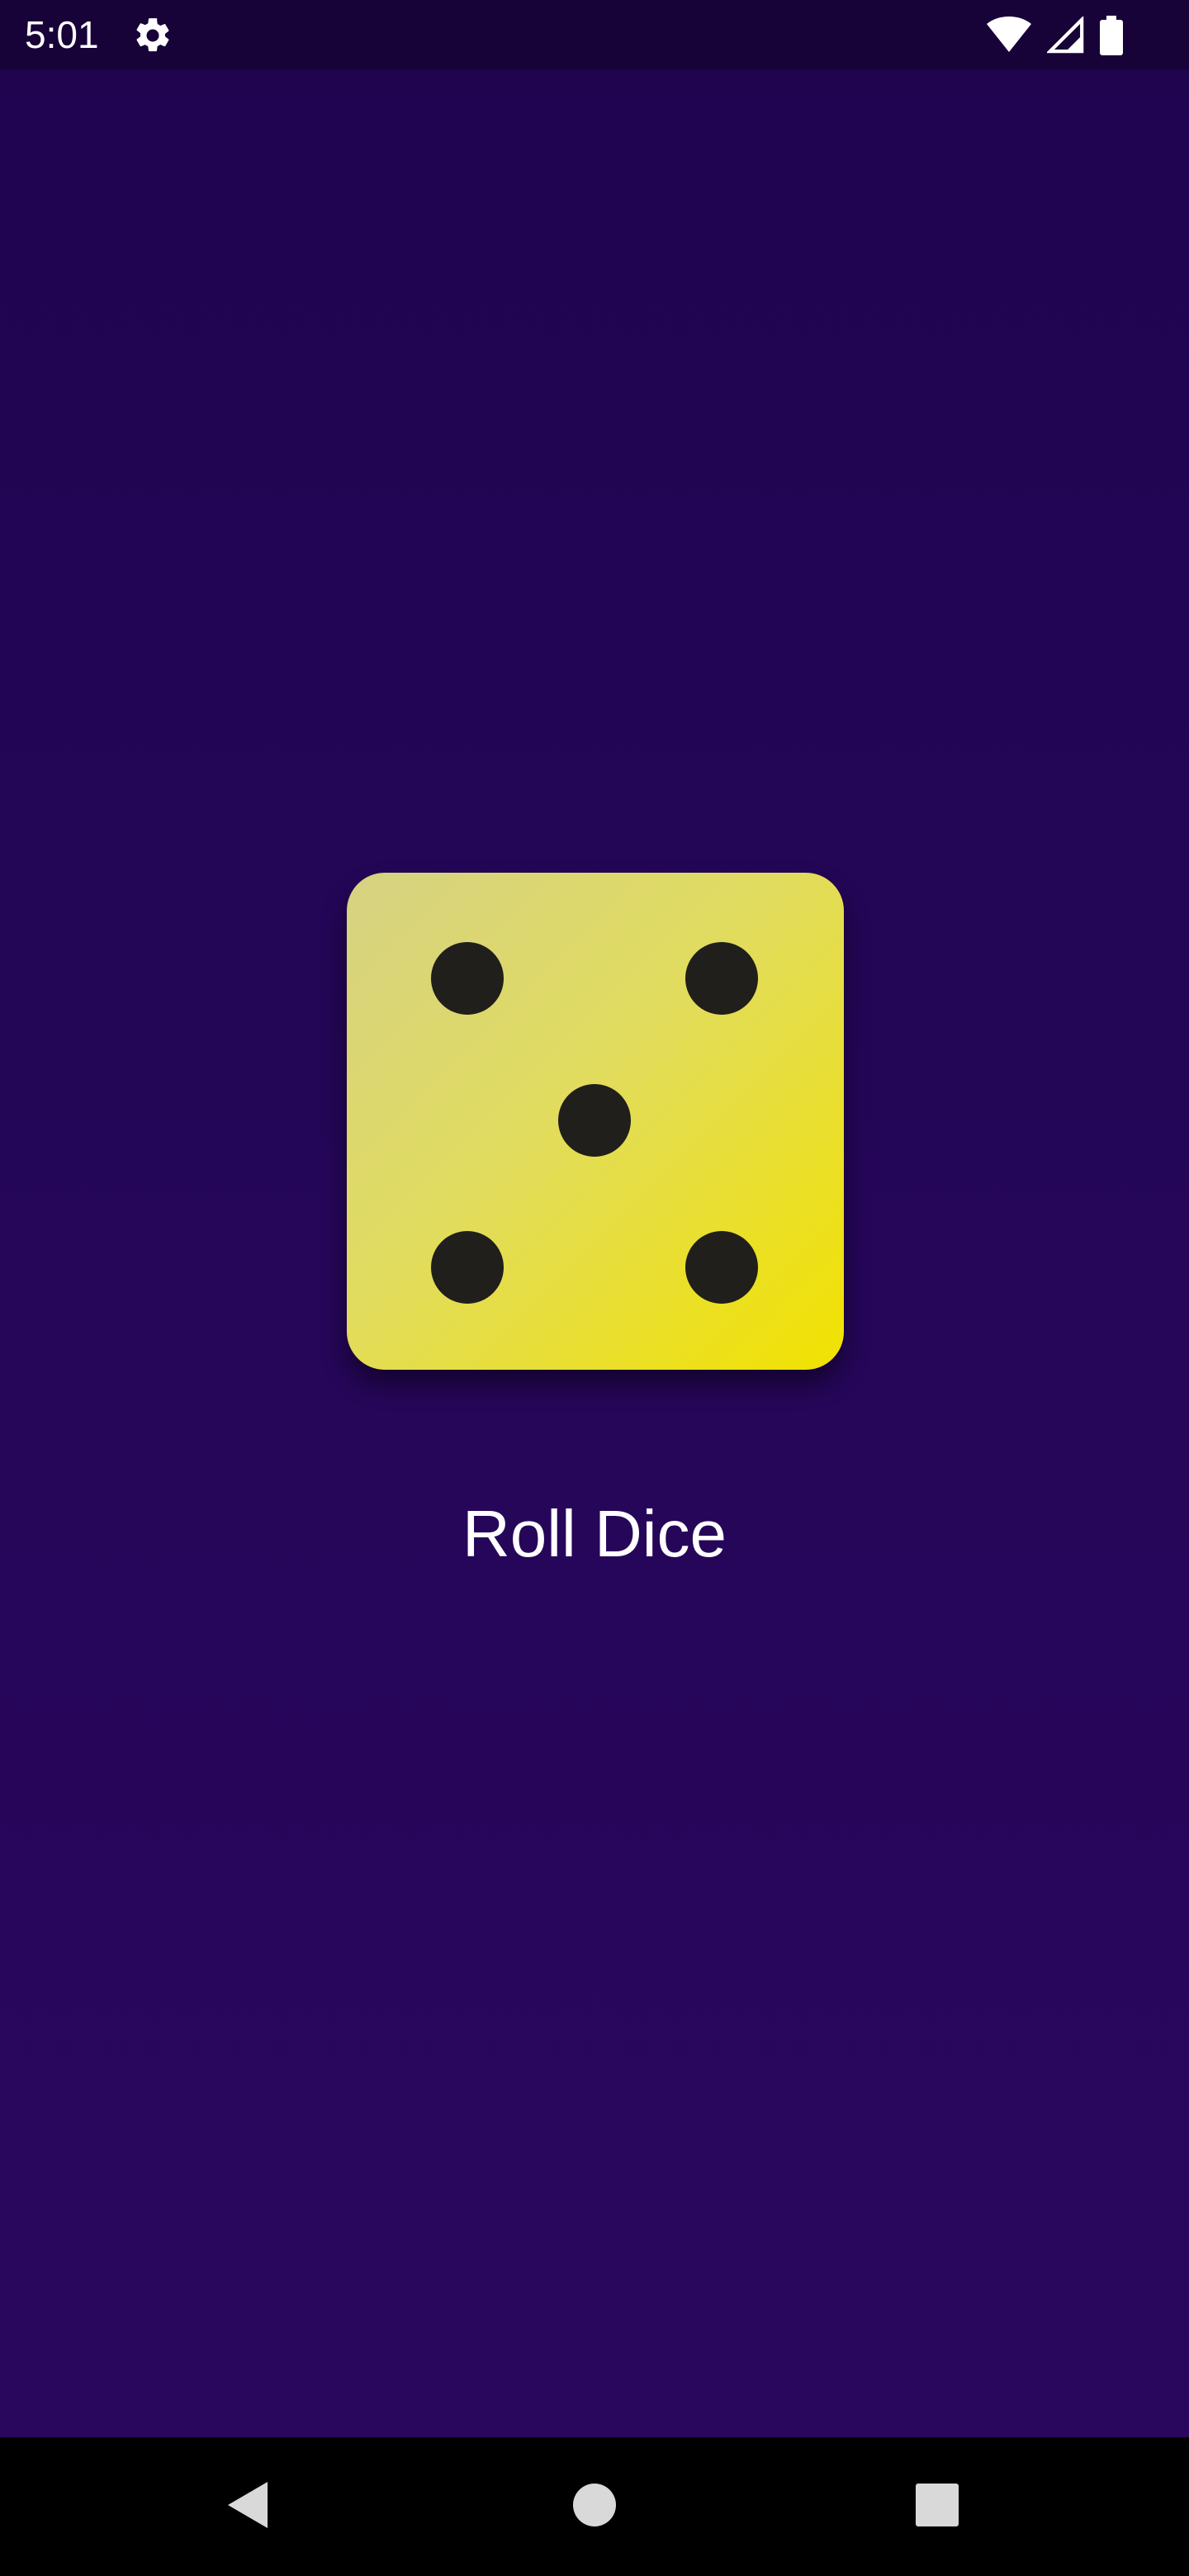 The height and width of the screenshot is (2576, 1189). I want to click on recents-icon, so click(937, 2507).